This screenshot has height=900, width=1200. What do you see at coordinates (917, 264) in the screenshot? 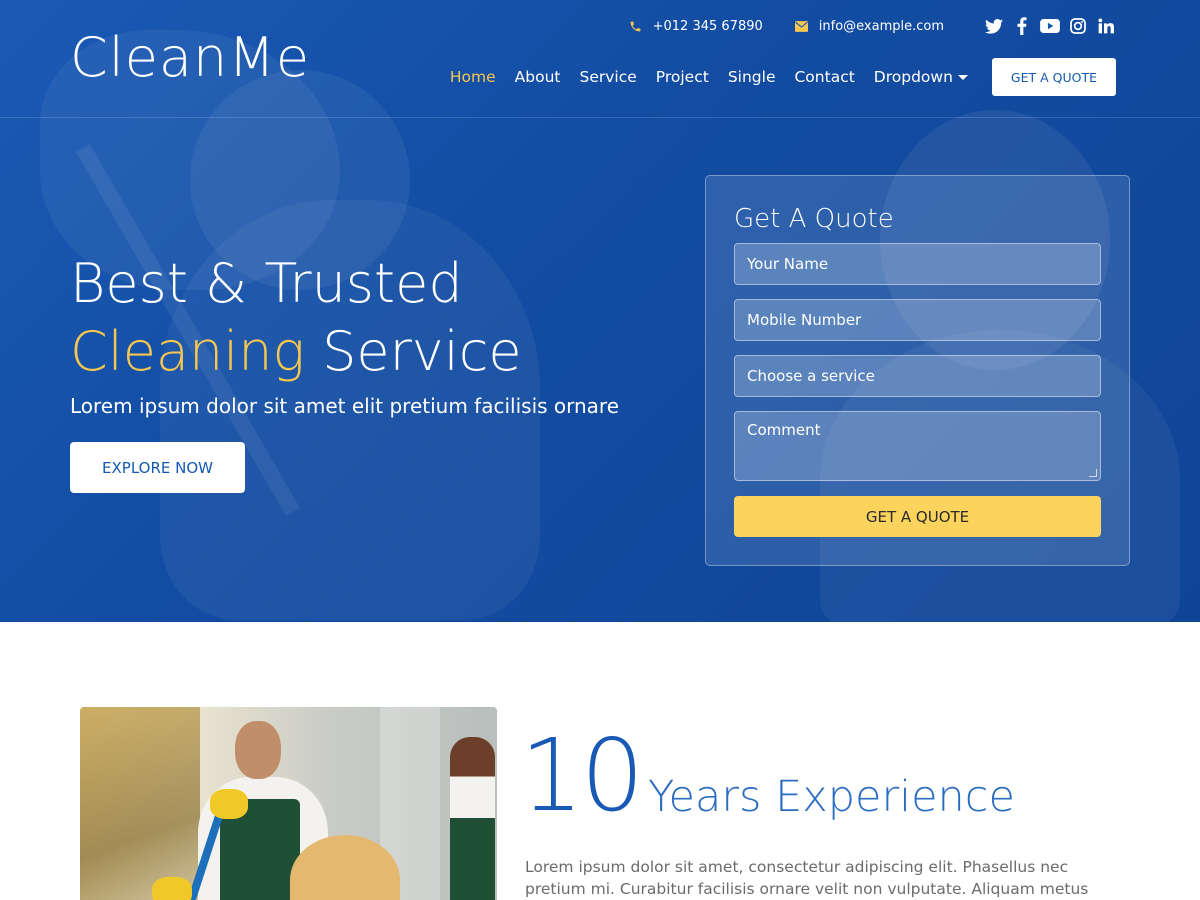
I see `name-input: Your Name` at bounding box center [917, 264].